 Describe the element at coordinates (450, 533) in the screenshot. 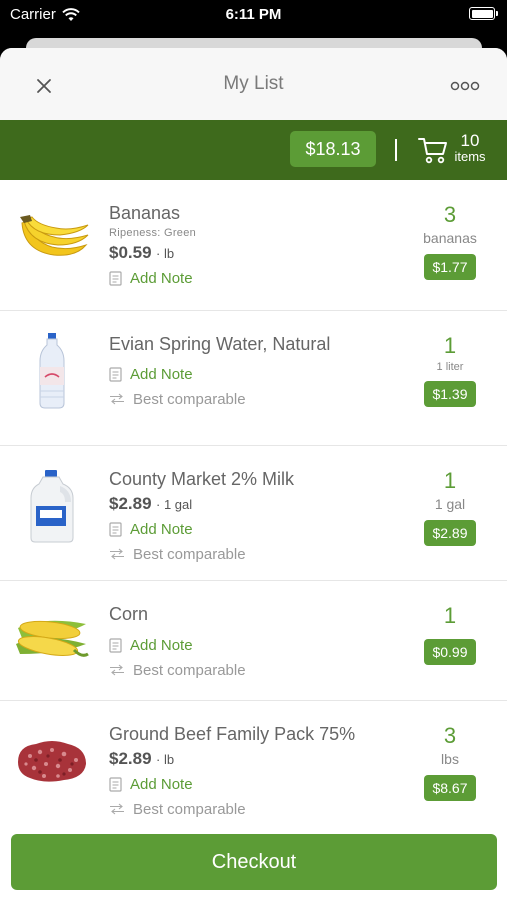

I see `line-total-badge: $2.89` at that location.